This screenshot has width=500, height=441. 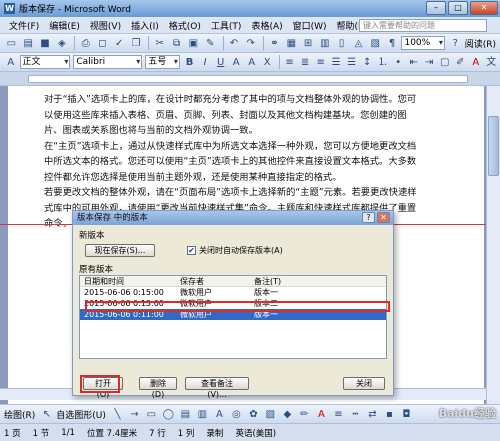 What do you see at coordinates (252, 62) in the screenshot?
I see `char-shading-icon: A` at bounding box center [252, 62].